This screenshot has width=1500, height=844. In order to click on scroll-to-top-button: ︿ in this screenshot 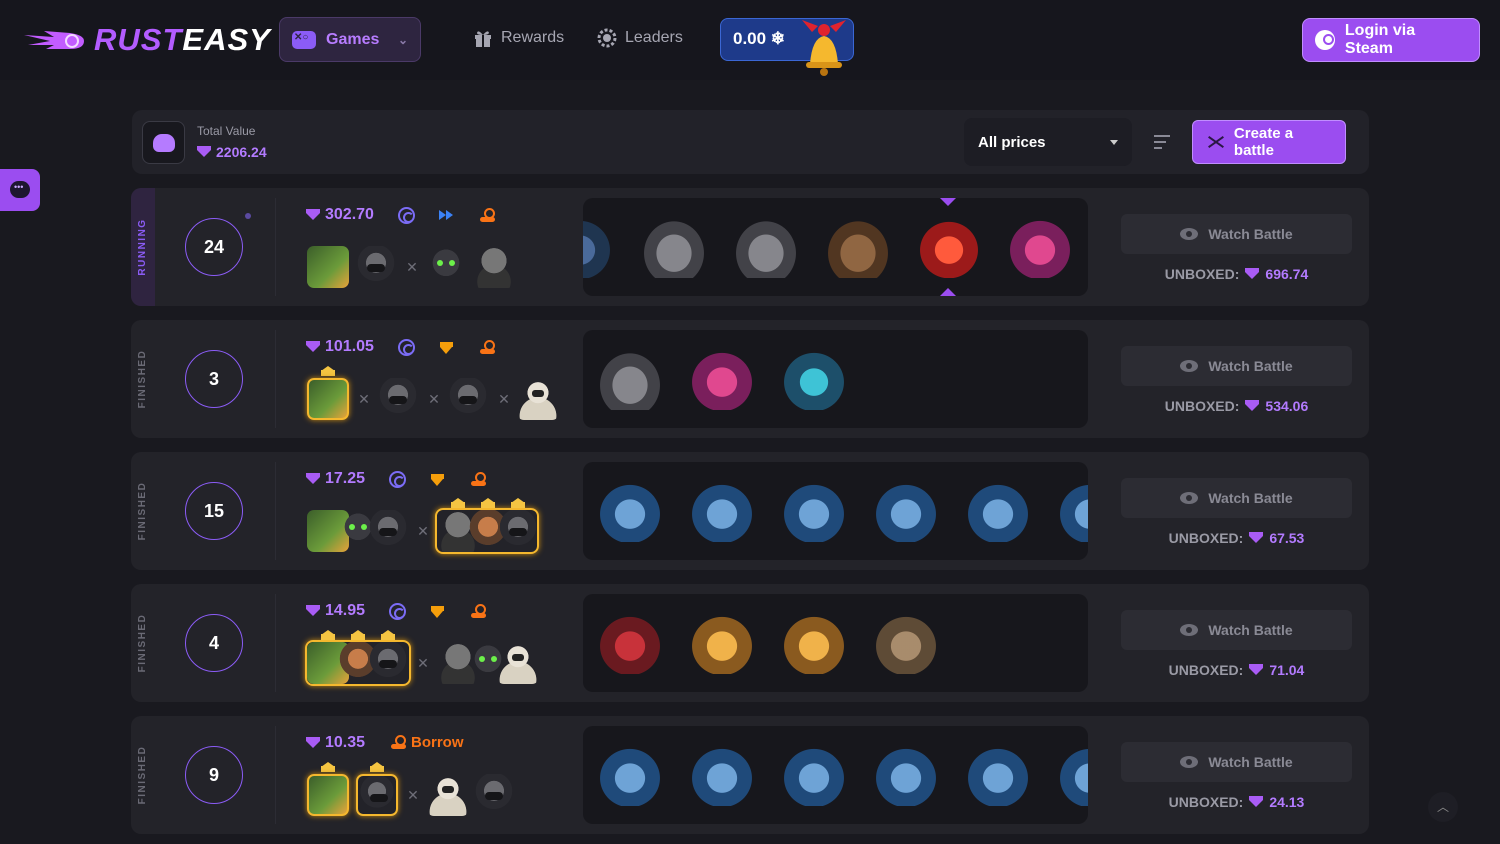, I will do `click(1443, 807)`.